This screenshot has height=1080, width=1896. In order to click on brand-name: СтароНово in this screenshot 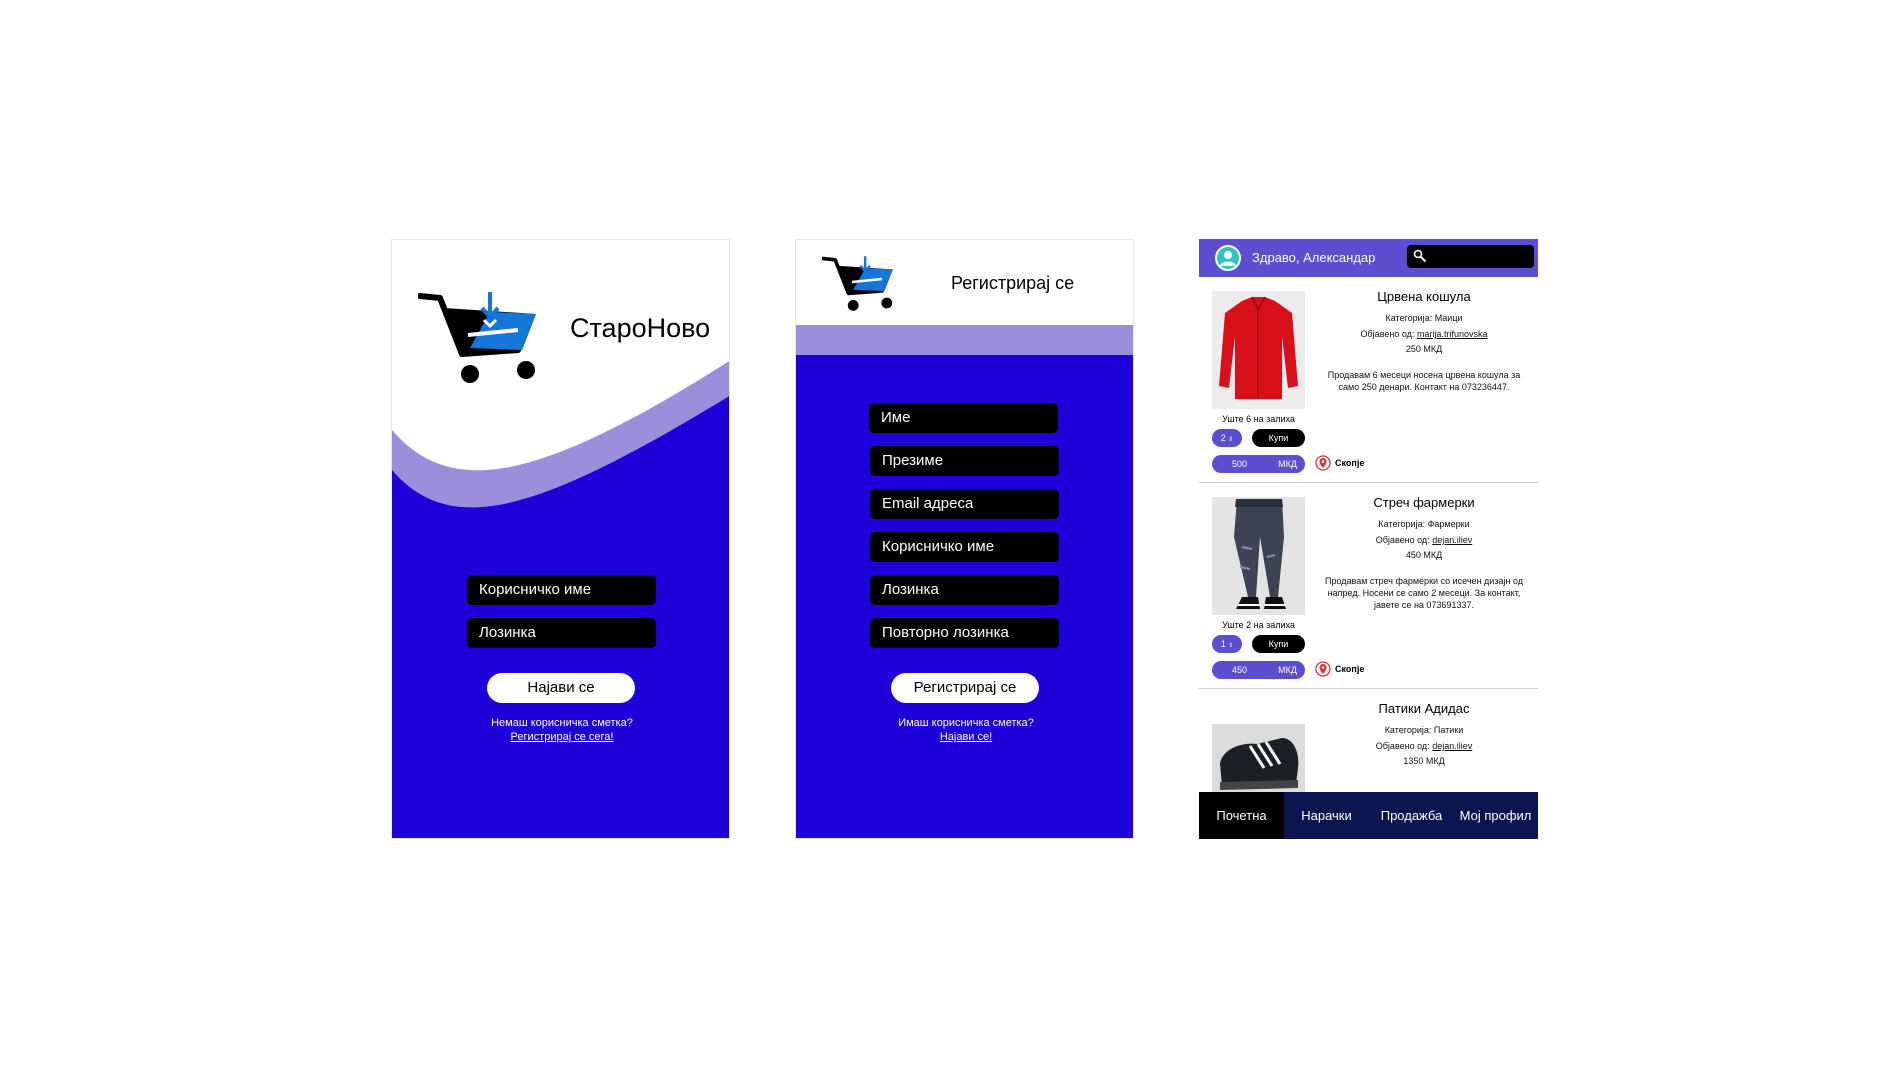, I will do `click(640, 328)`.